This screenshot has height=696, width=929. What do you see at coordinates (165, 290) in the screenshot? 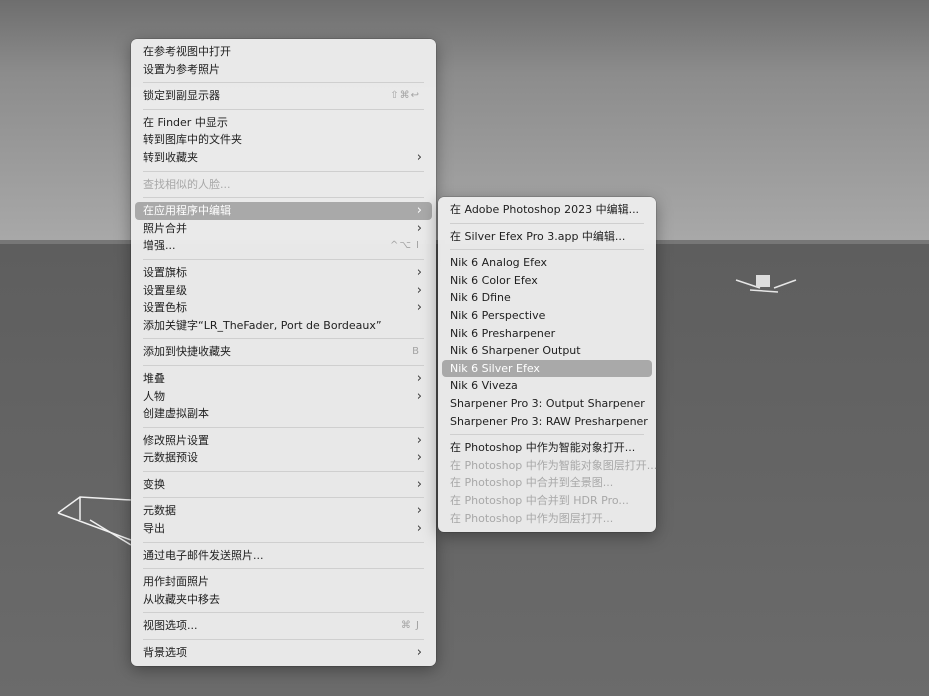
I see `menu-item-label: 设置星级` at bounding box center [165, 290].